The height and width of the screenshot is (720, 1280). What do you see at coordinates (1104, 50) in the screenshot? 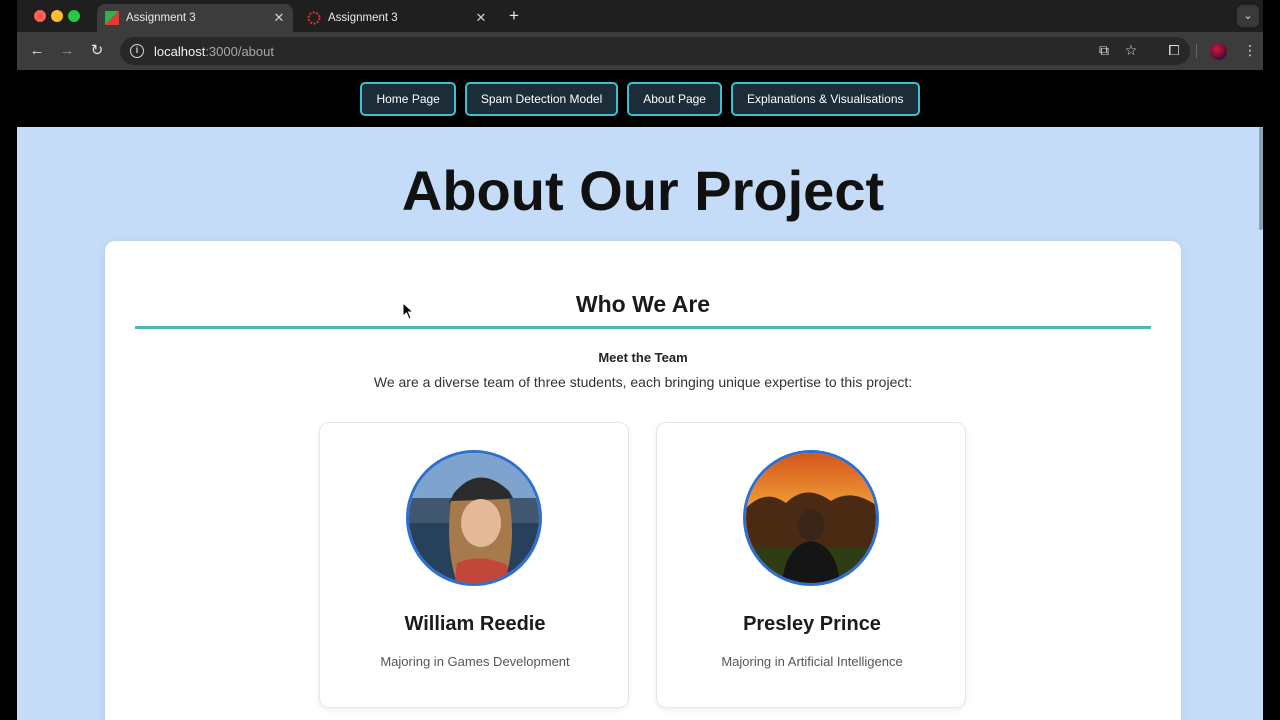
I see `install-app-icon: ⧉` at bounding box center [1104, 50].